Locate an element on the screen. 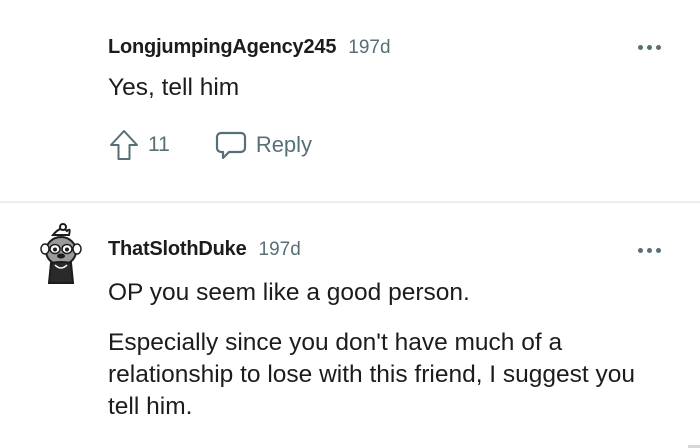 This screenshot has height=448, width=700. reply-label: Reply is located at coordinates (284, 144).